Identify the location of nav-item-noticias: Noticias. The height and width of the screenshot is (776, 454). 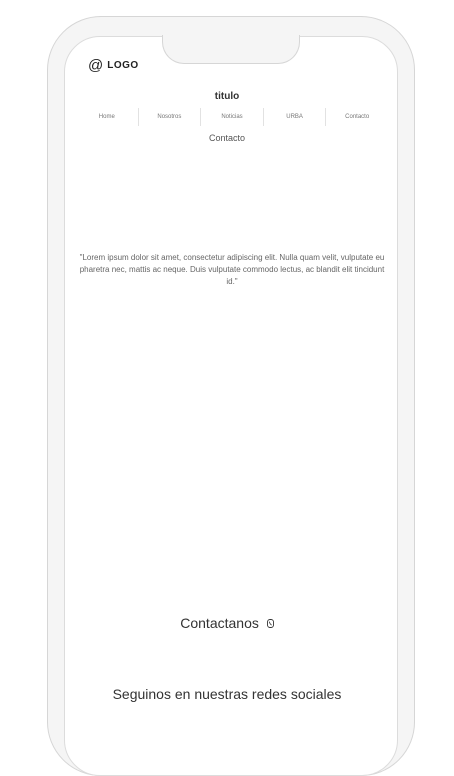
(231, 117).